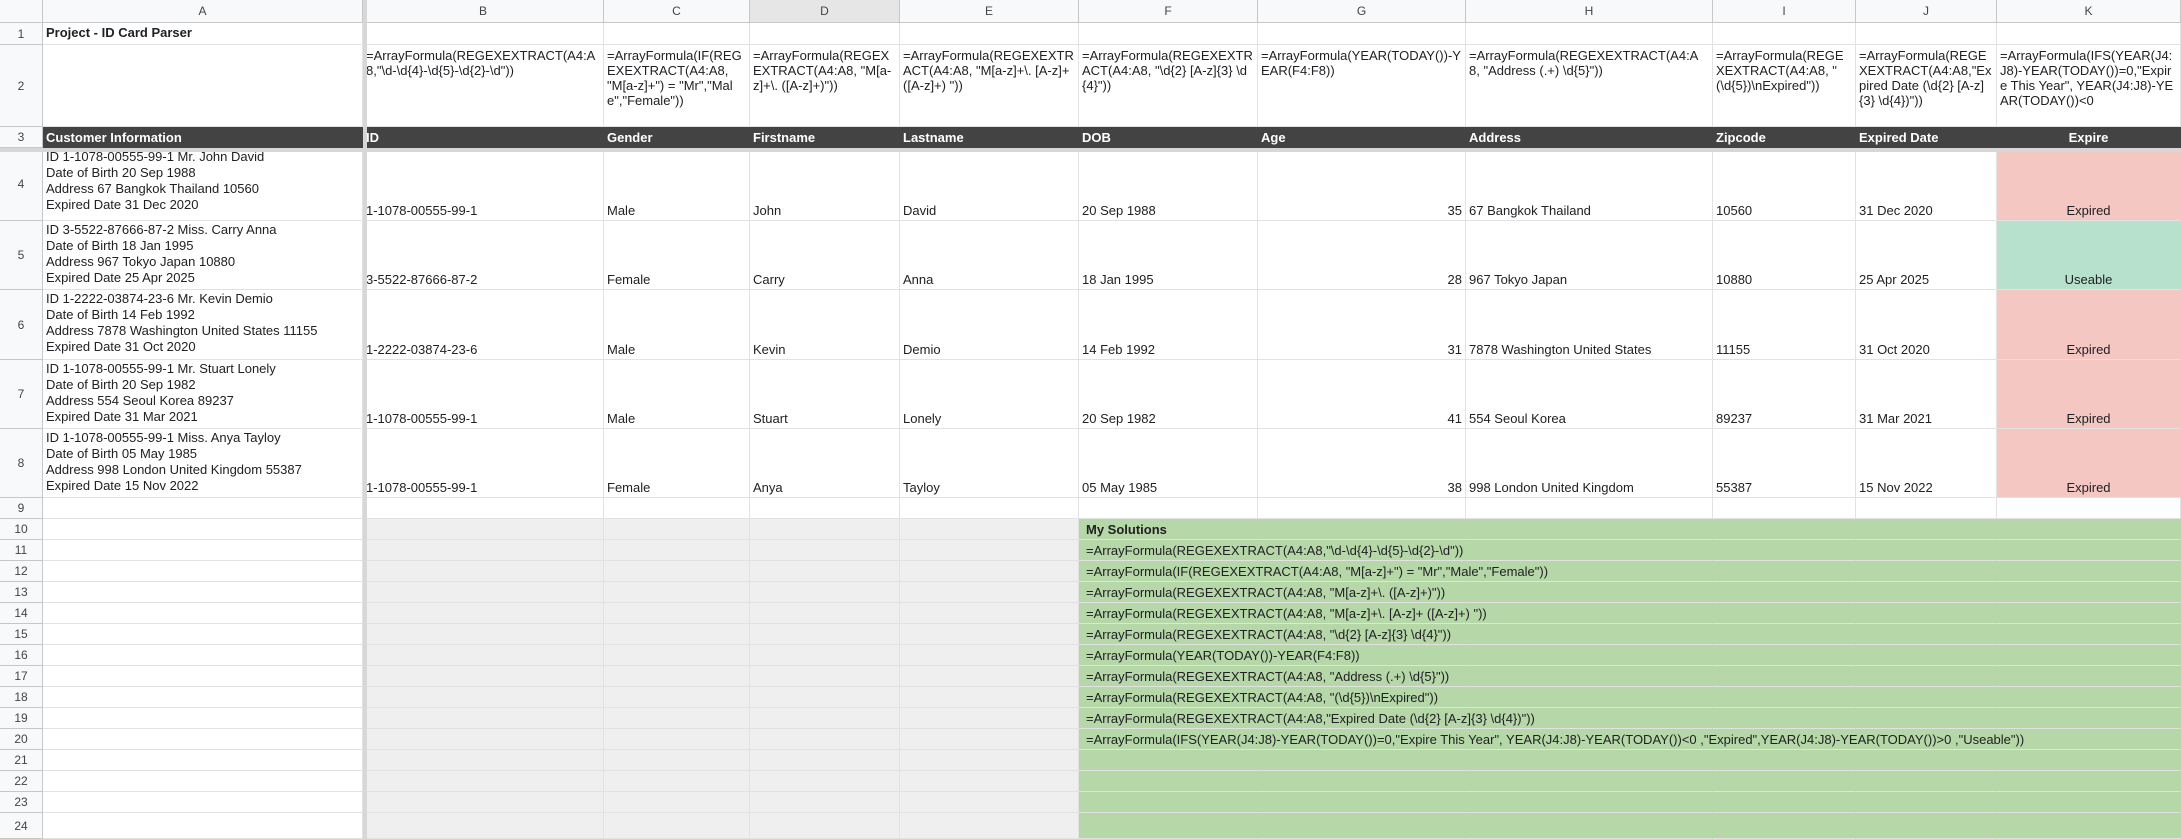  I want to click on record-first-cell: Kevin, so click(825, 325).